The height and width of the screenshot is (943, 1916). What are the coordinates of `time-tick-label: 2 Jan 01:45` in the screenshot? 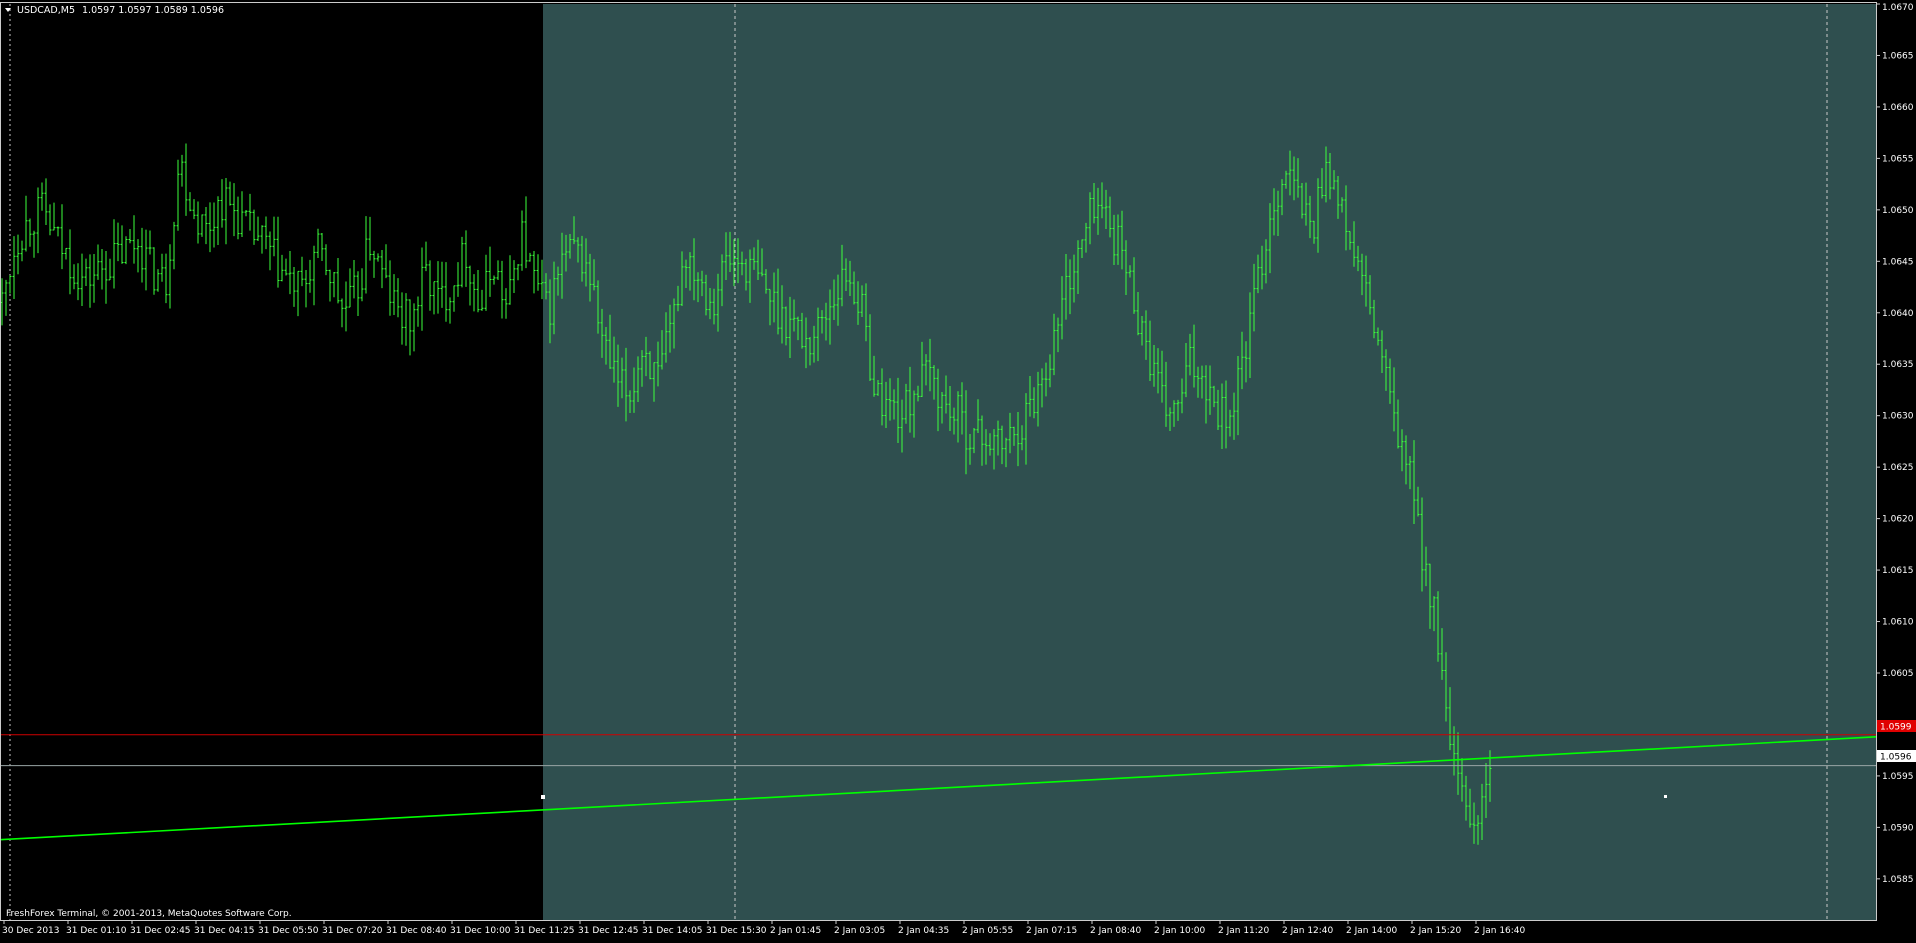 It's located at (795, 931).